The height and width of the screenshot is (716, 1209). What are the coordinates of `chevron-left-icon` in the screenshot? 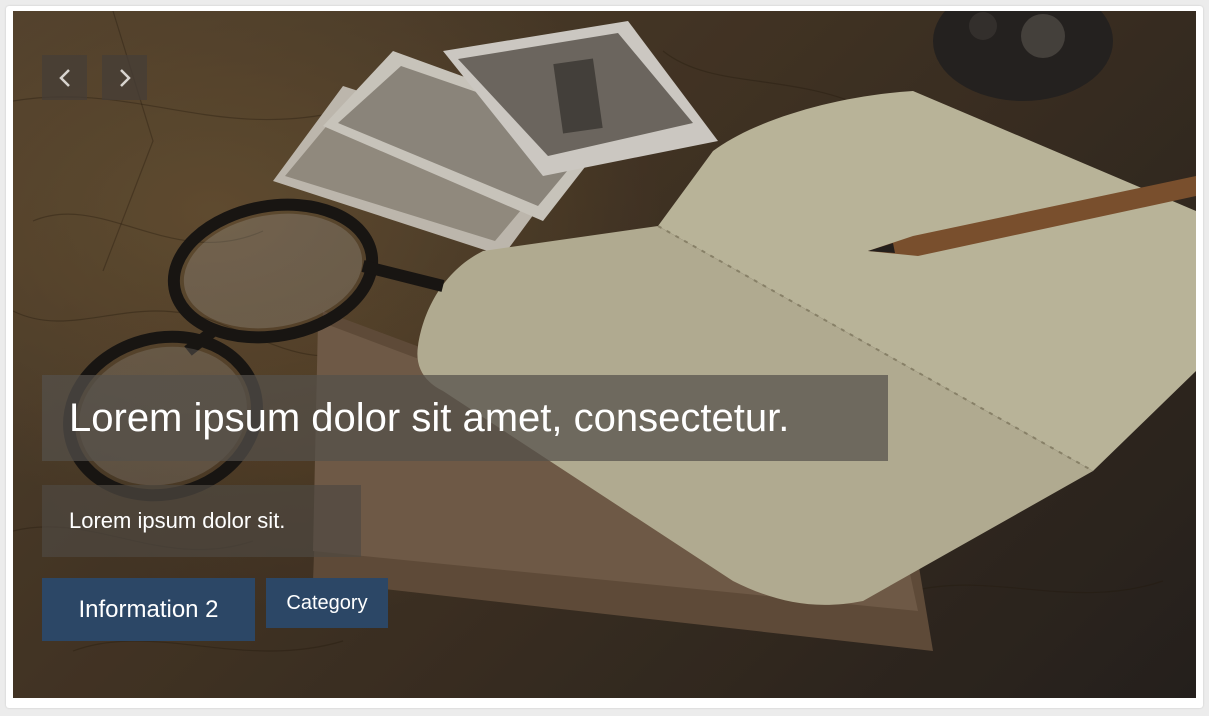 It's located at (64, 77).